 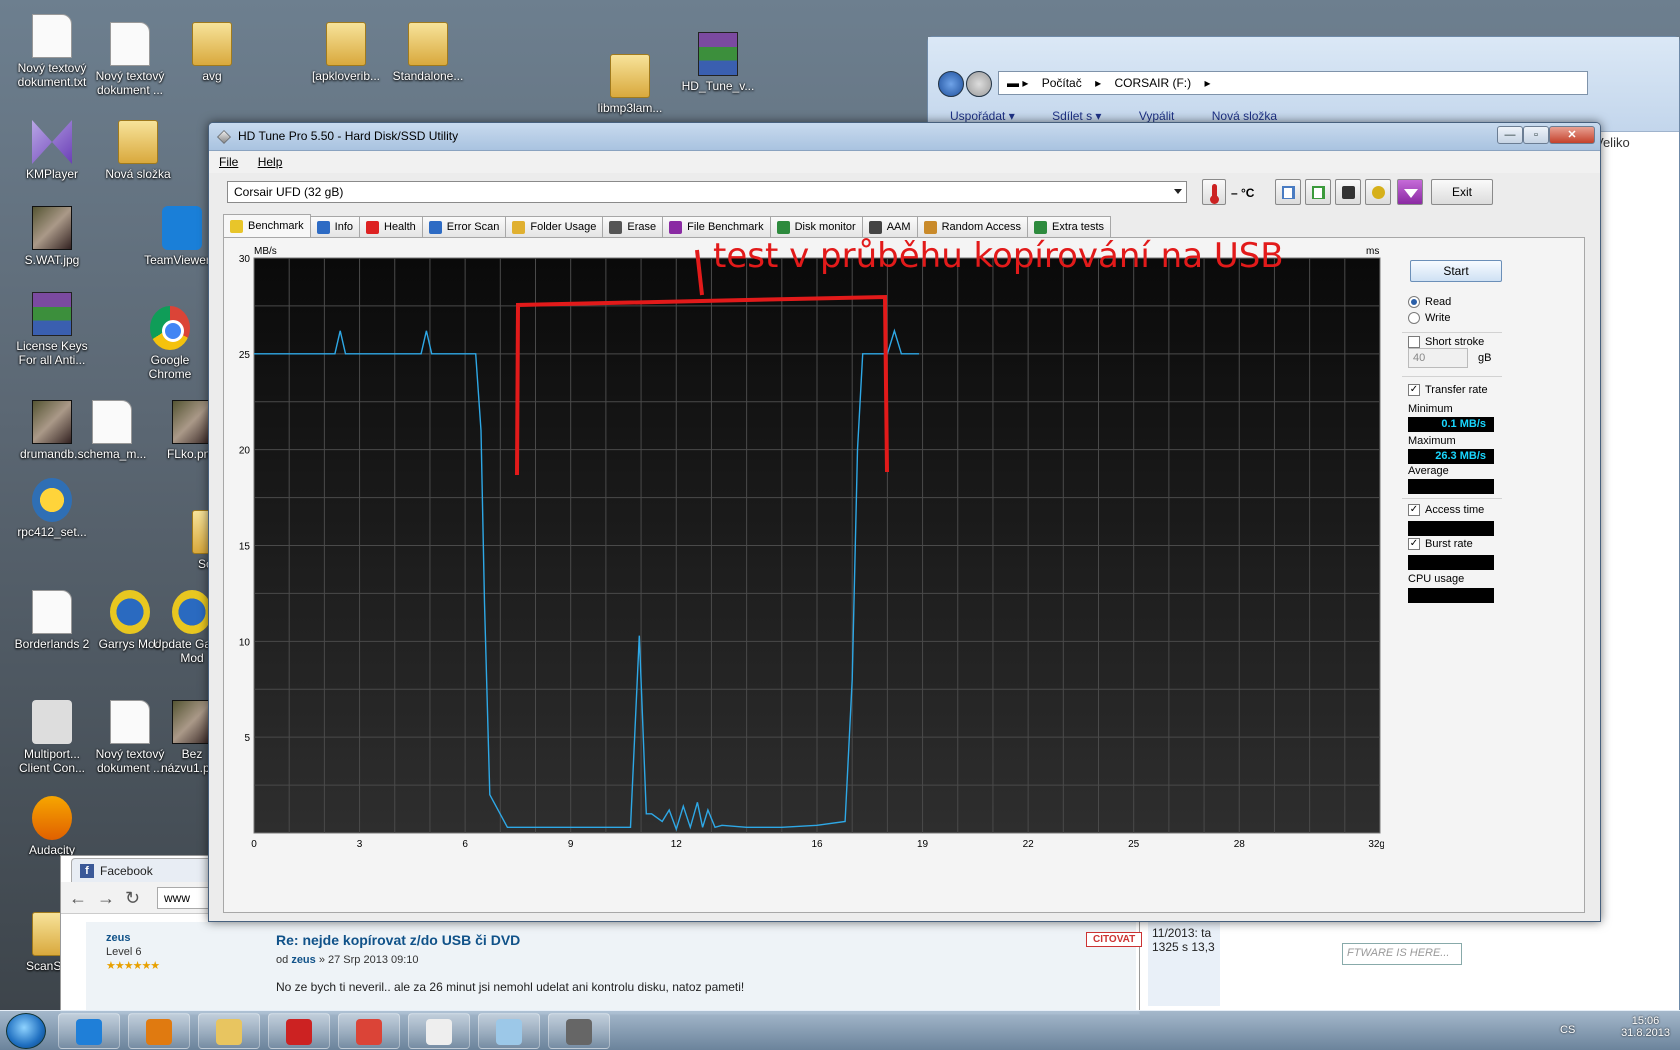 What do you see at coordinates (1485, 358) in the screenshot?
I see `short-stroke-unit: gB` at bounding box center [1485, 358].